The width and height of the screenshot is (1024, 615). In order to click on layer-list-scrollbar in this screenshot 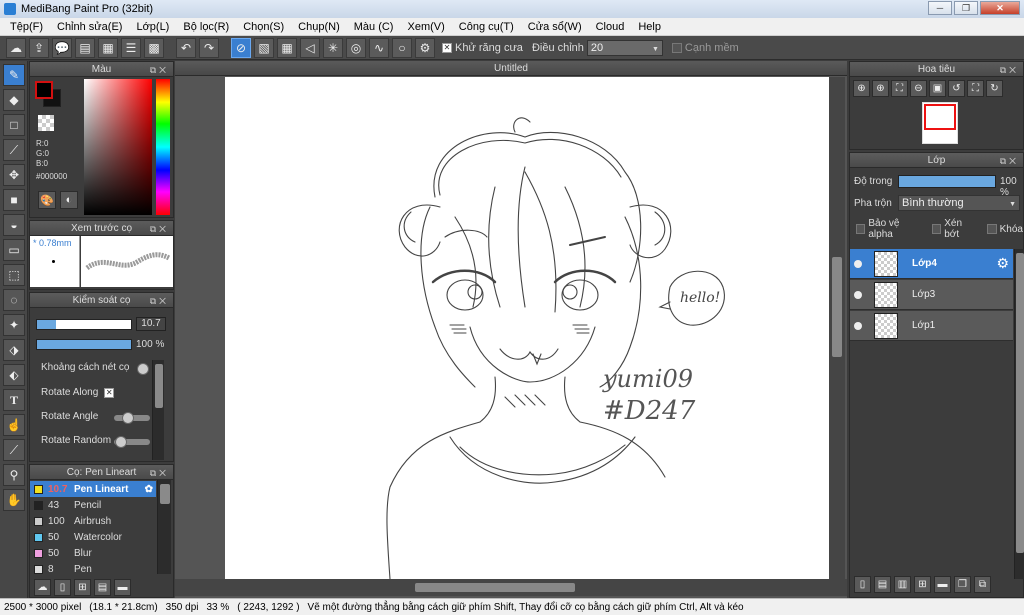, I will do `click(1019, 414)`.